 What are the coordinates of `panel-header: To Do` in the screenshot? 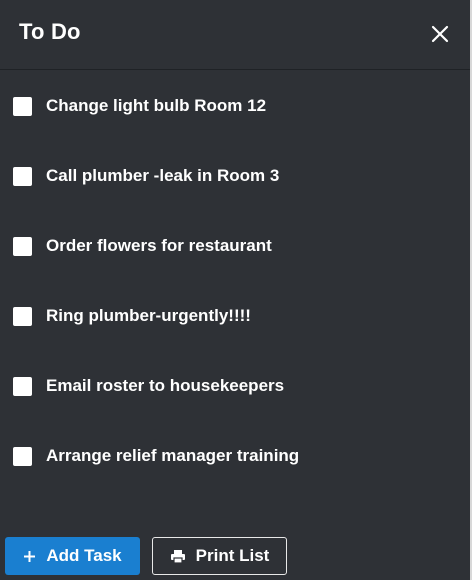 It's located at (235, 35).